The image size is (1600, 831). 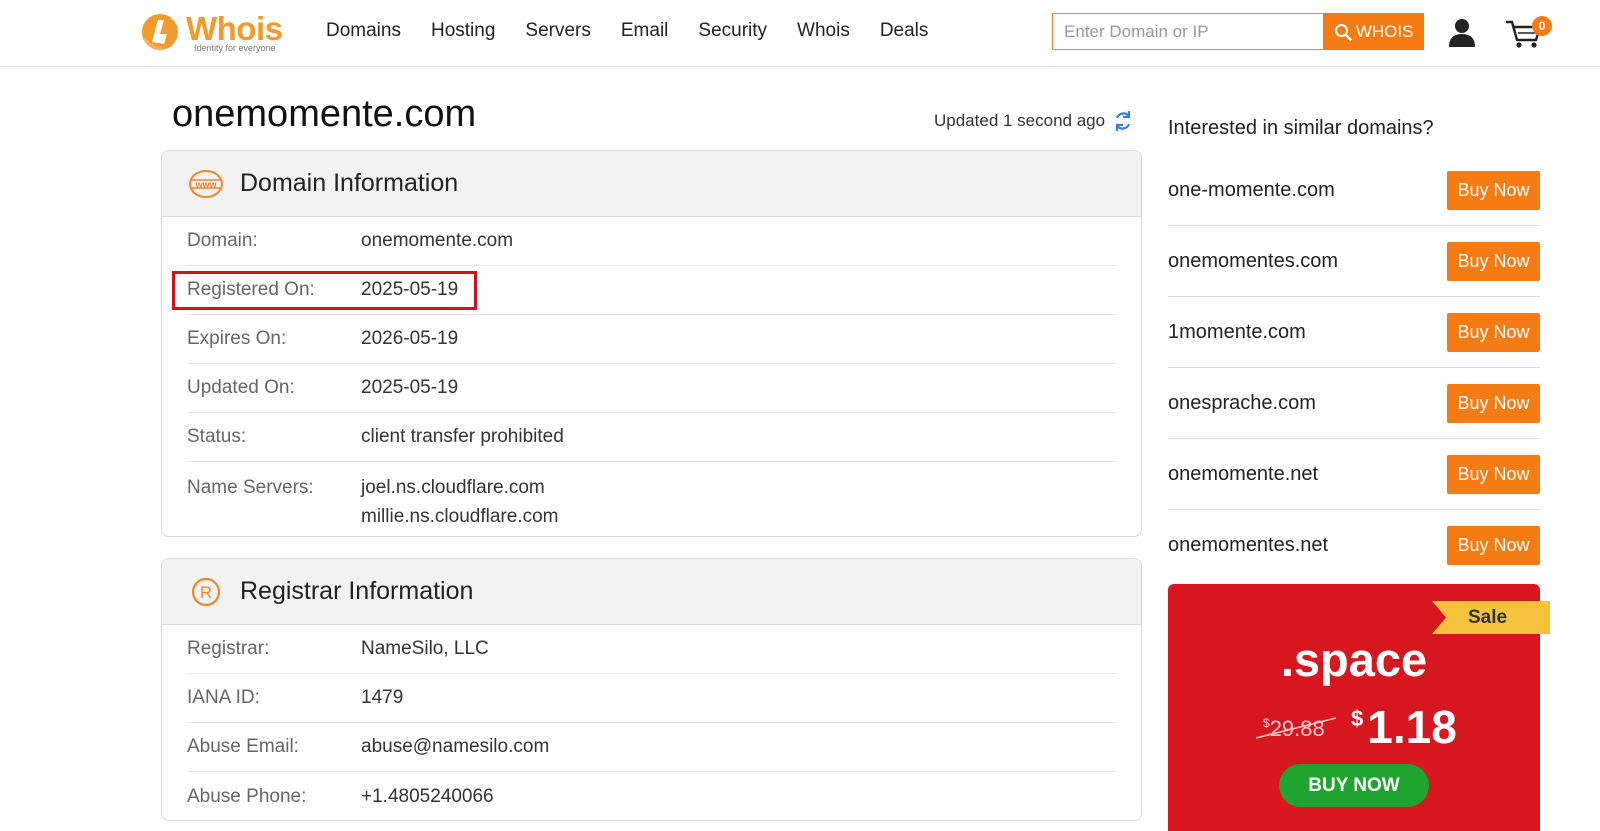 I want to click on info-row-domain: Domain: onemomente.com, so click(x=651, y=241).